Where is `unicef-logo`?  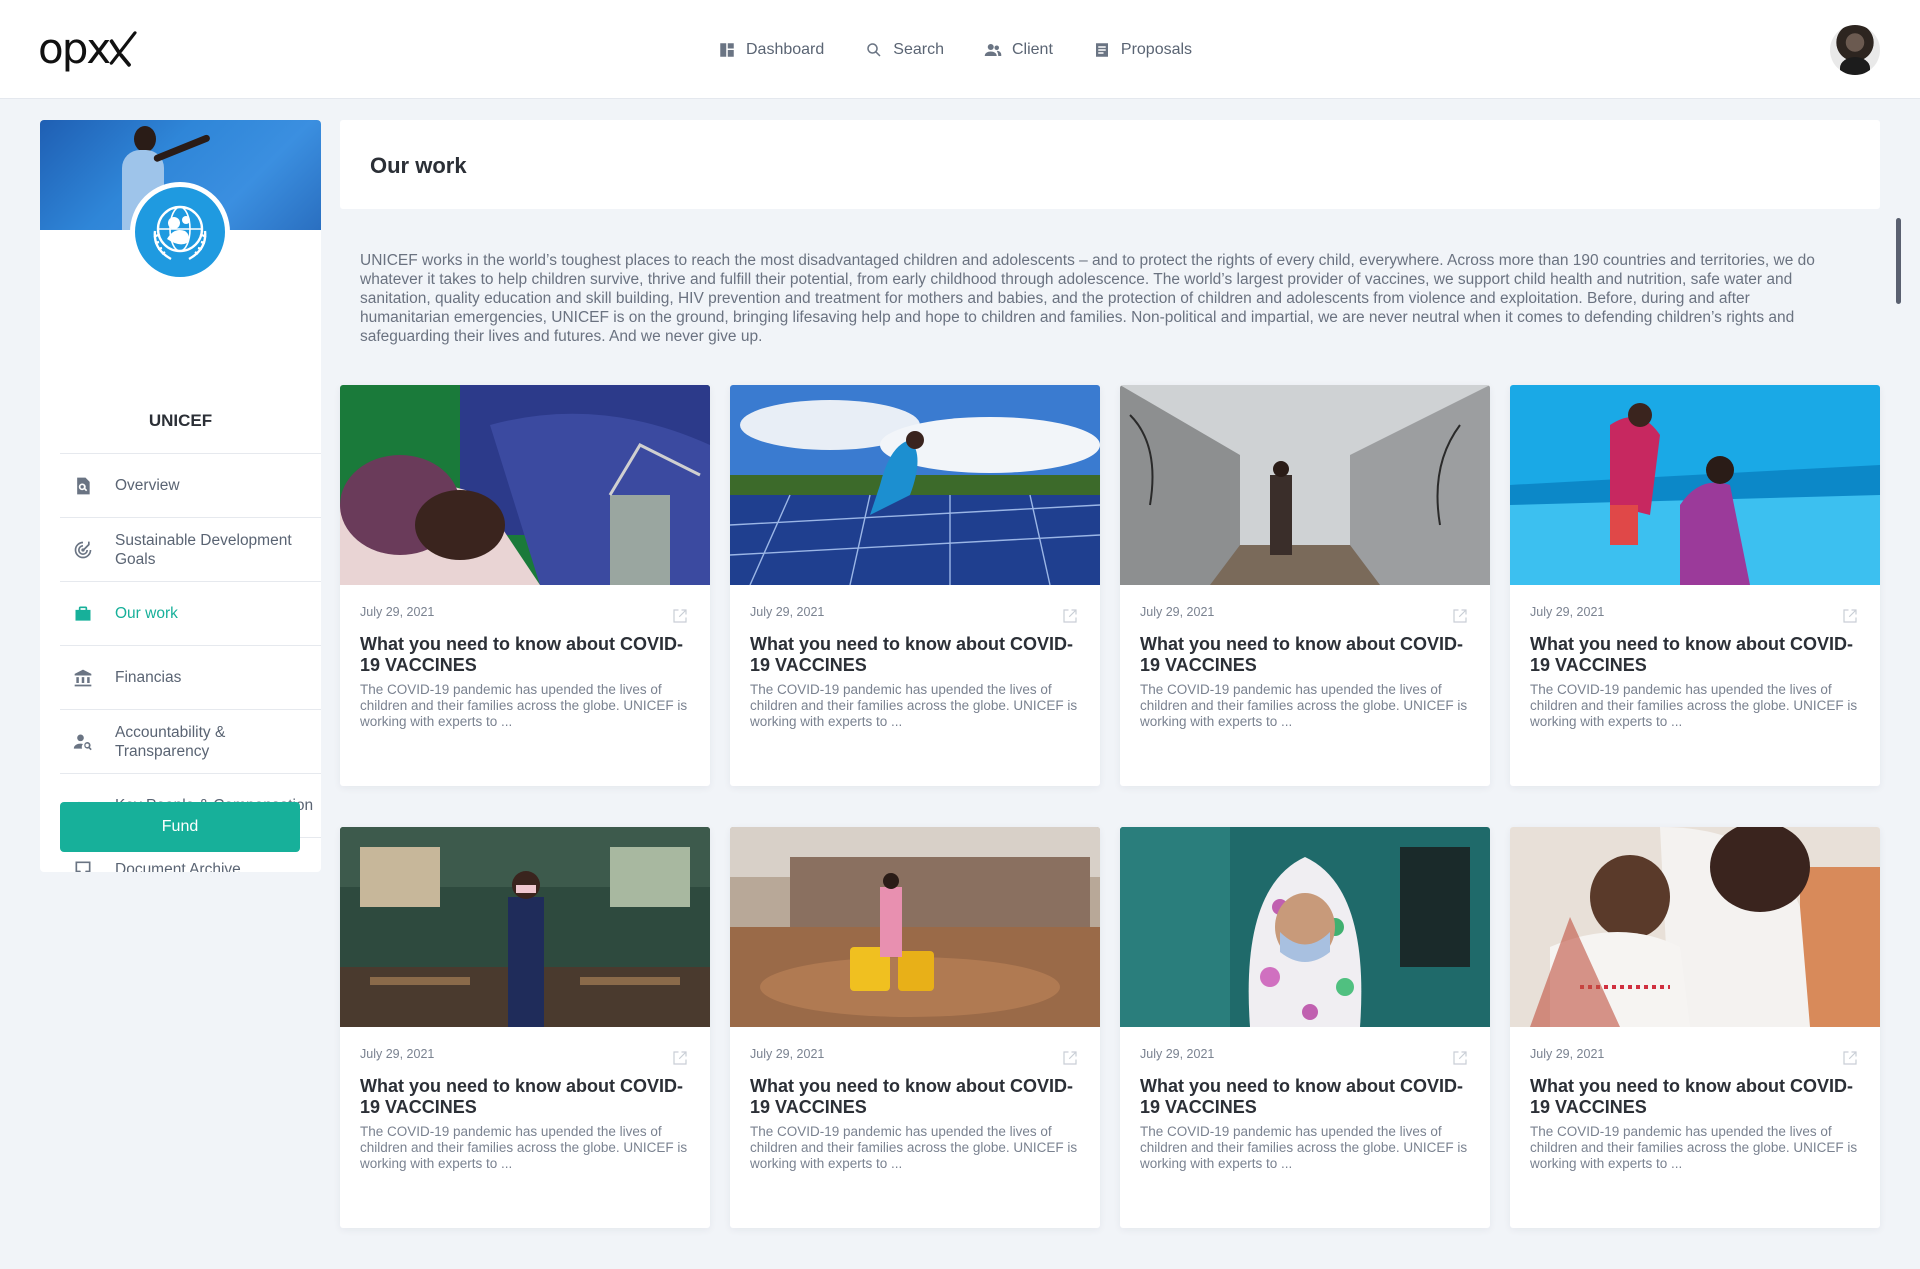
unicef-logo is located at coordinates (180, 232).